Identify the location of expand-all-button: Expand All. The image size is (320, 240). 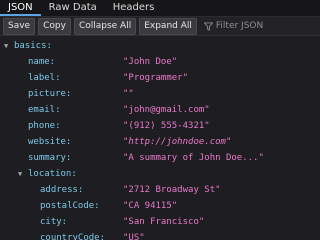
(168, 26).